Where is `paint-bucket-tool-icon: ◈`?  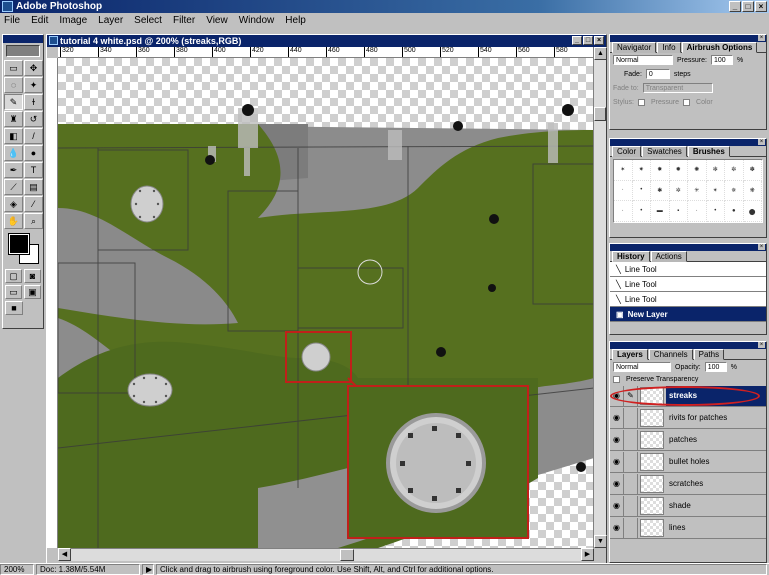 paint-bucket-tool-icon: ◈ is located at coordinates (13, 204).